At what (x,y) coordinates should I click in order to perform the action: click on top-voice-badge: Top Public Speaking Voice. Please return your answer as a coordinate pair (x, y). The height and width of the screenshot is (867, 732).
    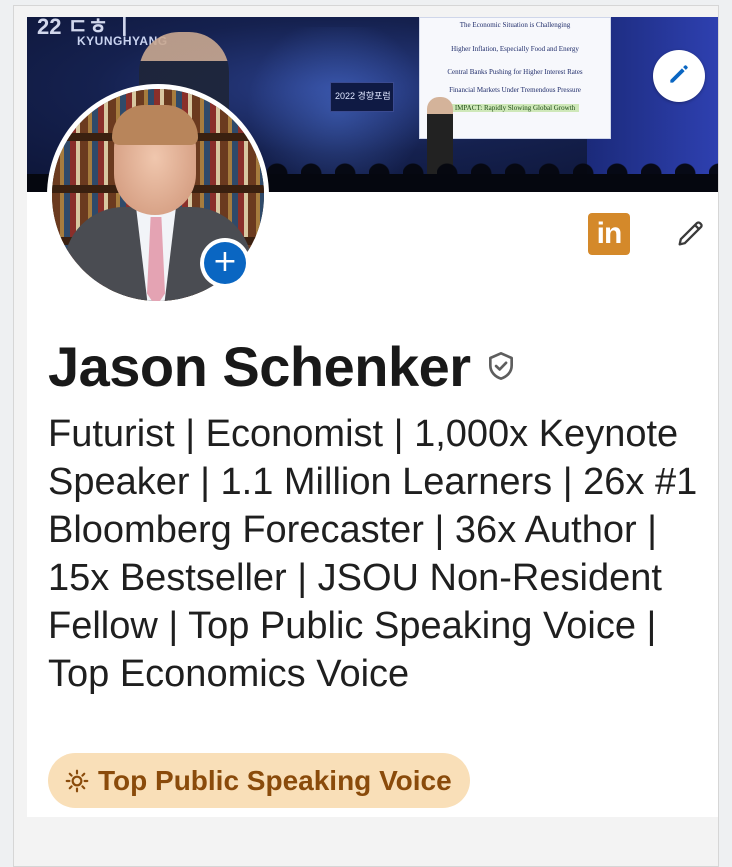
    Looking at the image, I should click on (259, 780).